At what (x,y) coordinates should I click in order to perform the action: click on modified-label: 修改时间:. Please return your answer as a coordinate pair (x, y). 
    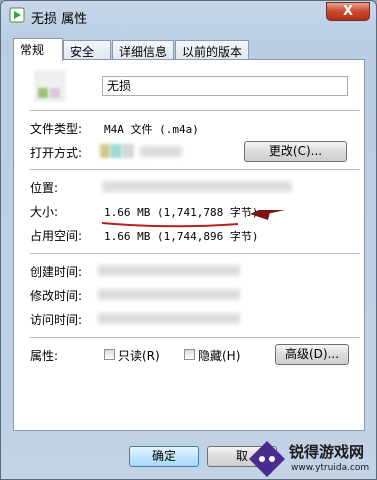
    Looking at the image, I should click on (56, 296).